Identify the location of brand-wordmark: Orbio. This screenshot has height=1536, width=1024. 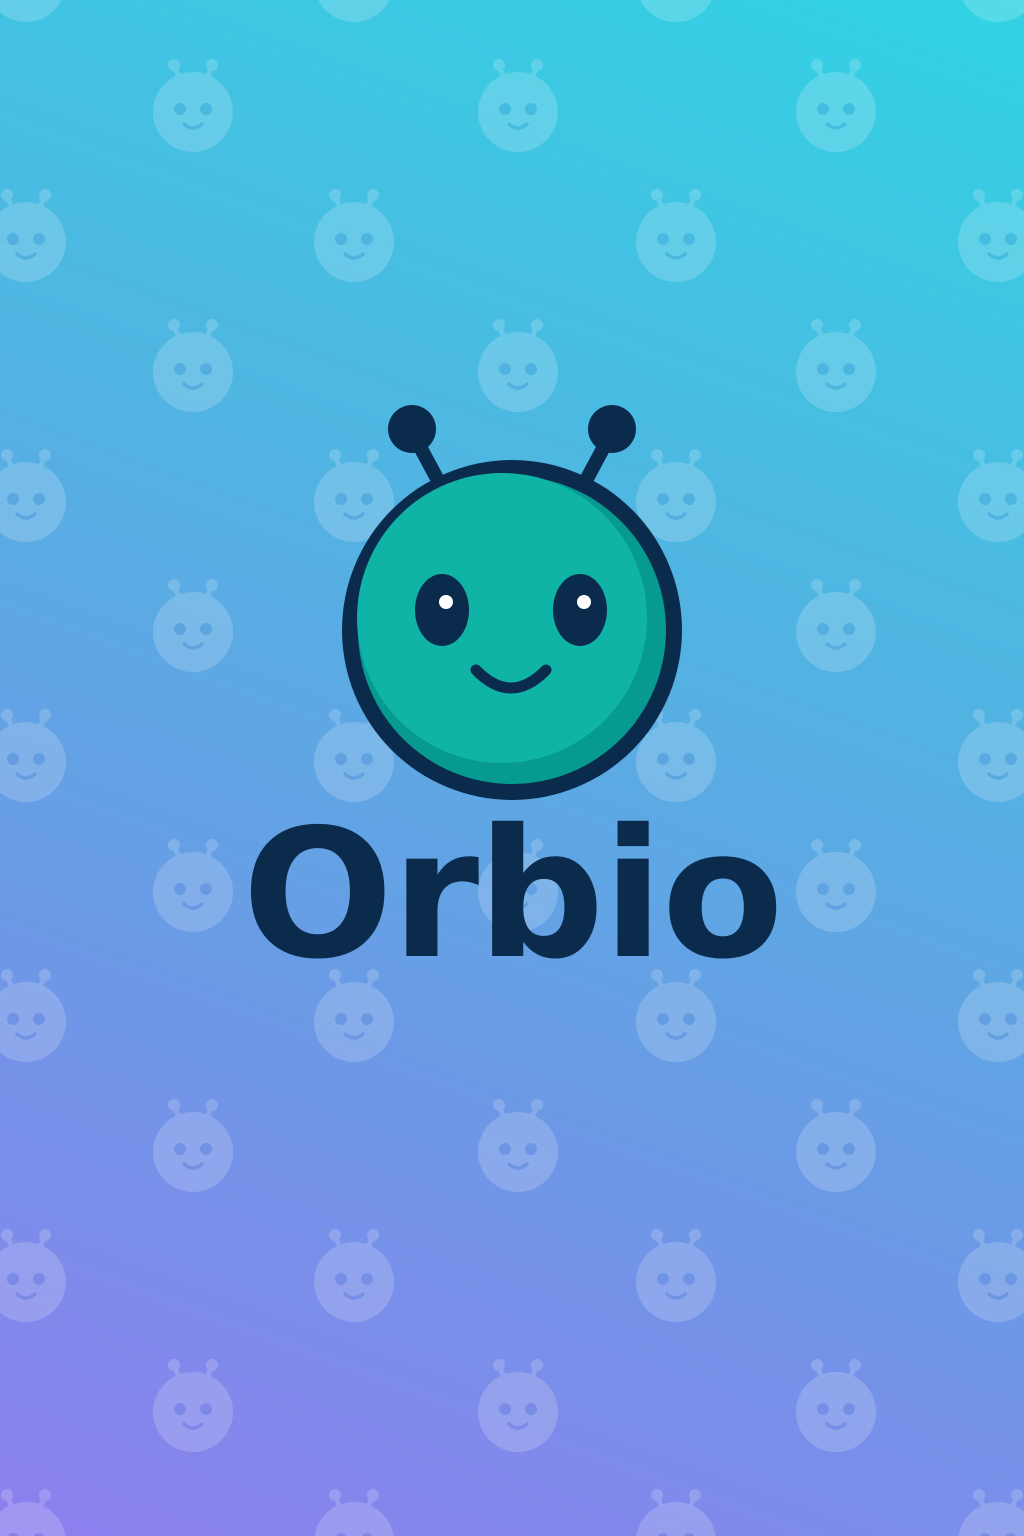
(513, 894).